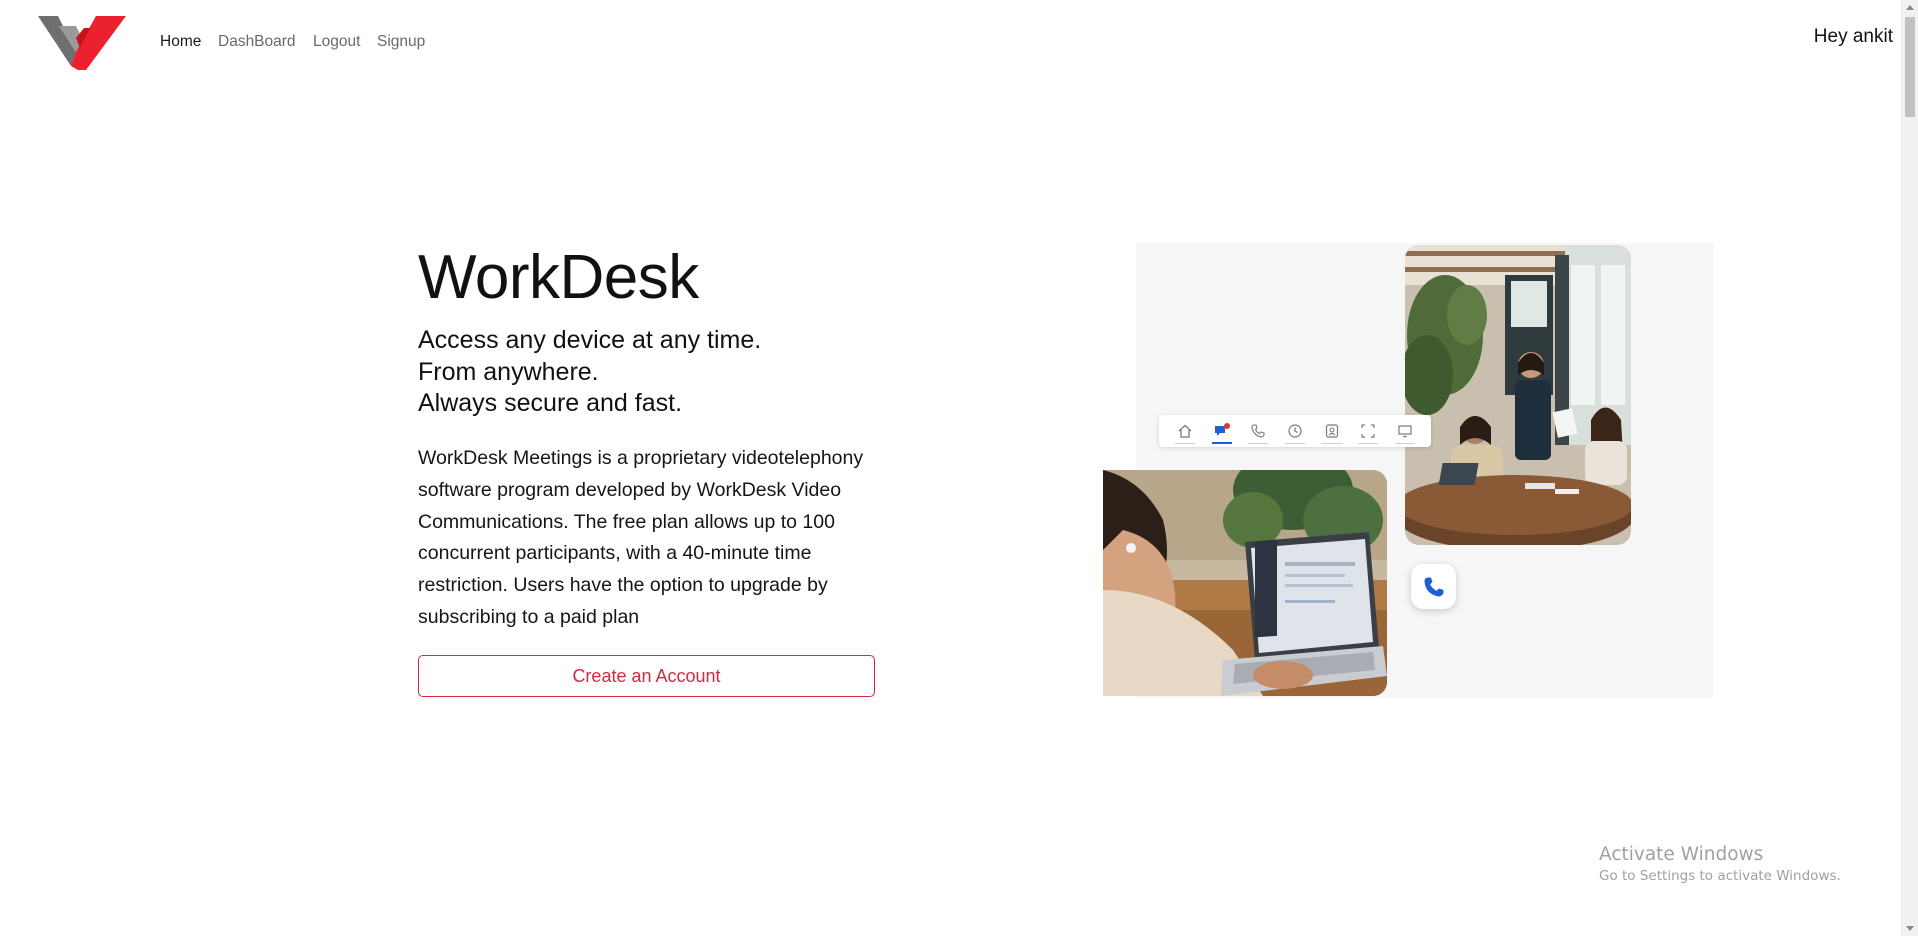 This screenshot has width=1918, height=936. Describe the element at coordinates (508, 371) in the screenshot. I see `tagline-line: From anywhere.` at that location.